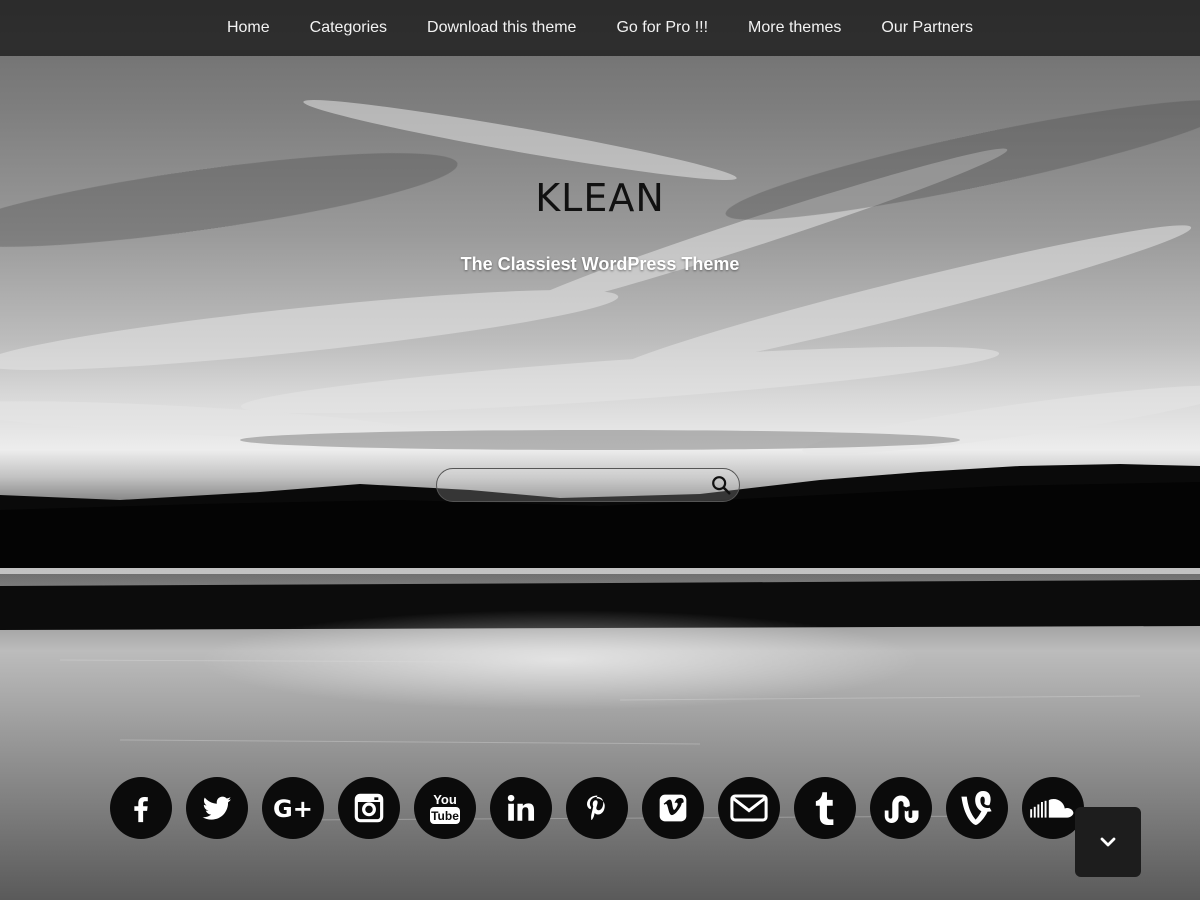 The height and width of the screenshot is (900, 1200). What do you see at coordinates (445, 799) in the screenshot?
I see `svg-text: You` at bounding box center [445, 799].